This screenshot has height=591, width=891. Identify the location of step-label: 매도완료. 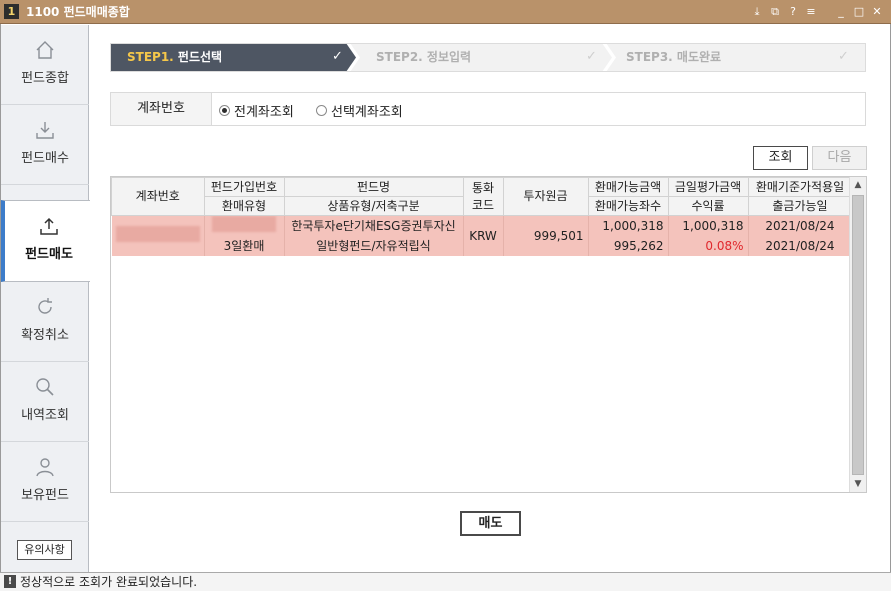
(699, 57).